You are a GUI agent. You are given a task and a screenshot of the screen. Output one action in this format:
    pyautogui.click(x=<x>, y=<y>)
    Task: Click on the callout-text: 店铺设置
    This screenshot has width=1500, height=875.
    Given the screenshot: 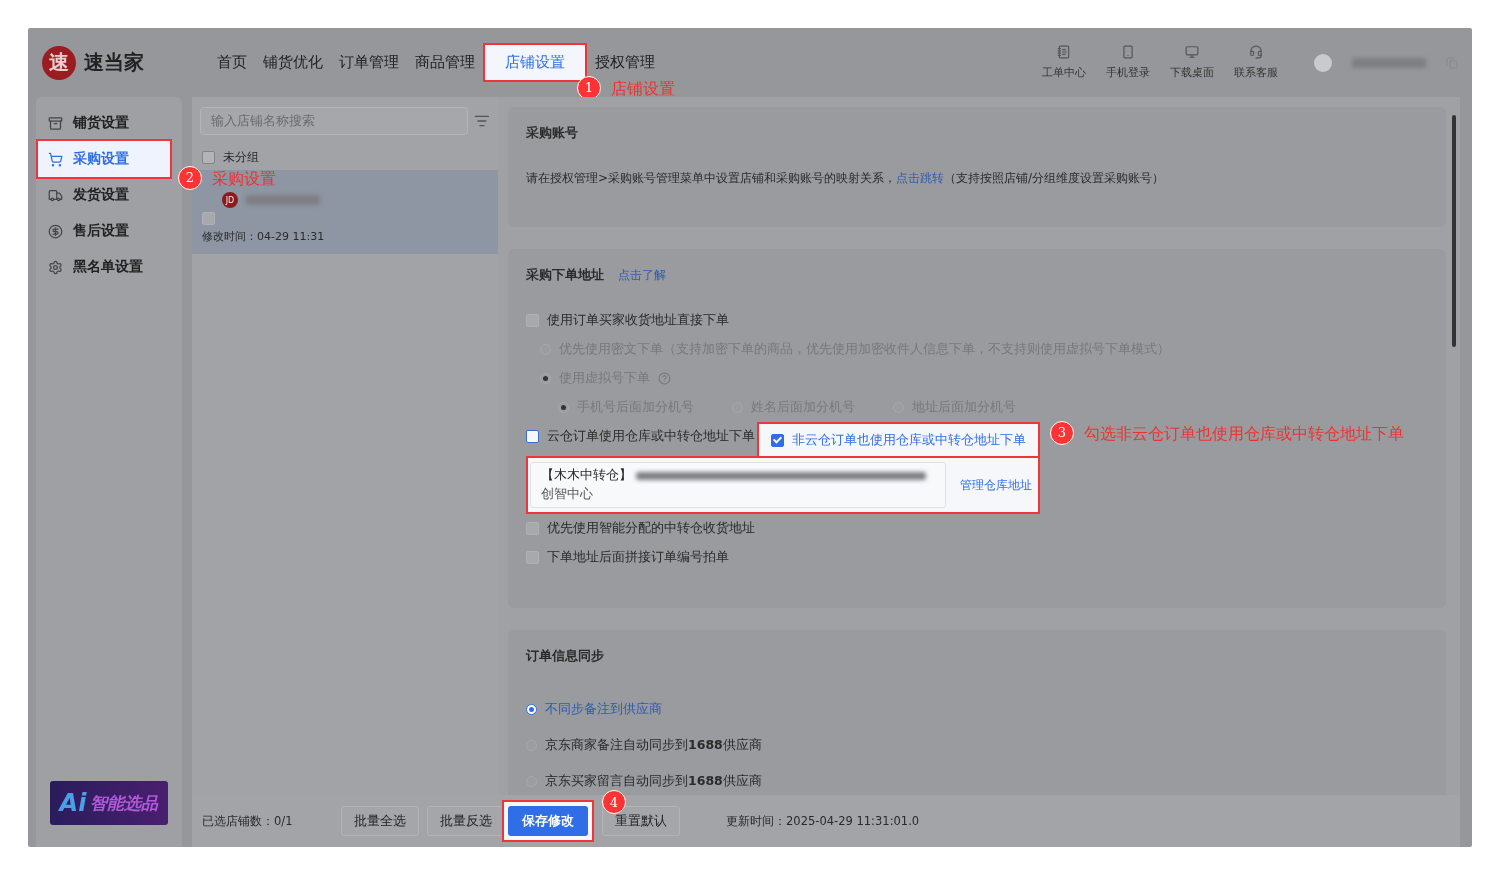 What is the action you would take?
    pyautogui.click(x=643, y=89)
    